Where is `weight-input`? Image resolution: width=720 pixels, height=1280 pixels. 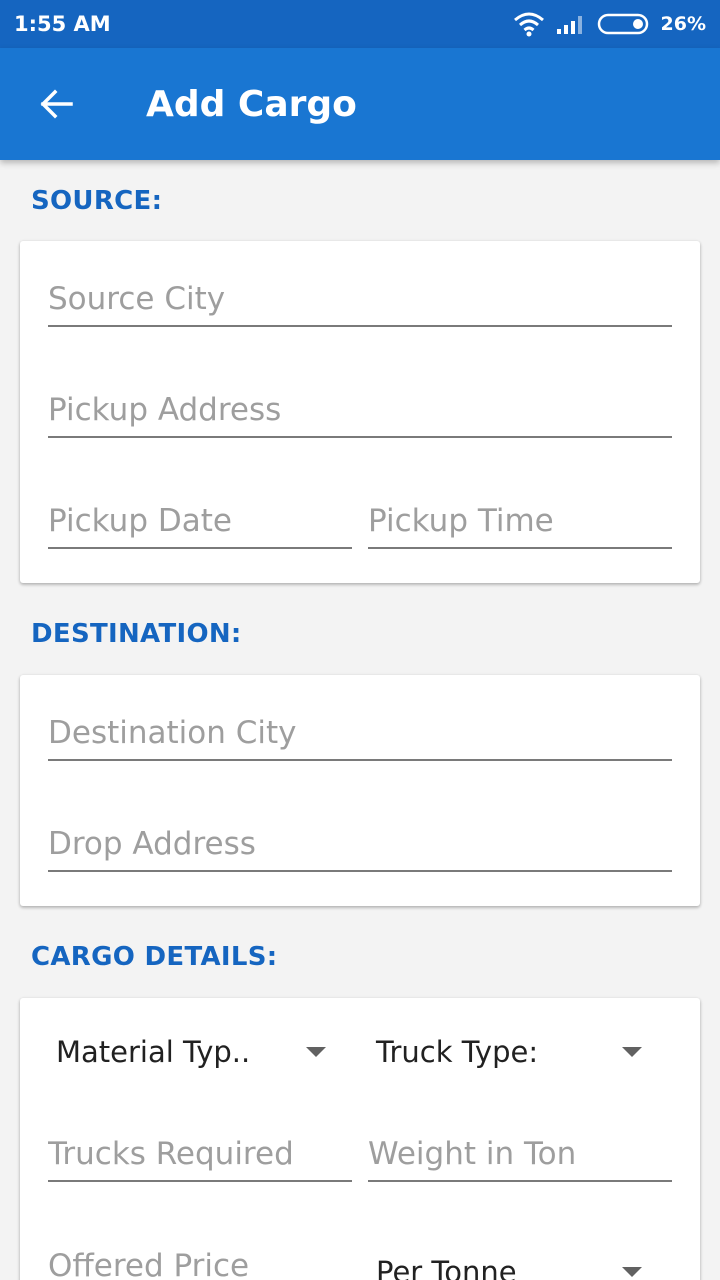 weight-input is located at coordinates (520, 1154).